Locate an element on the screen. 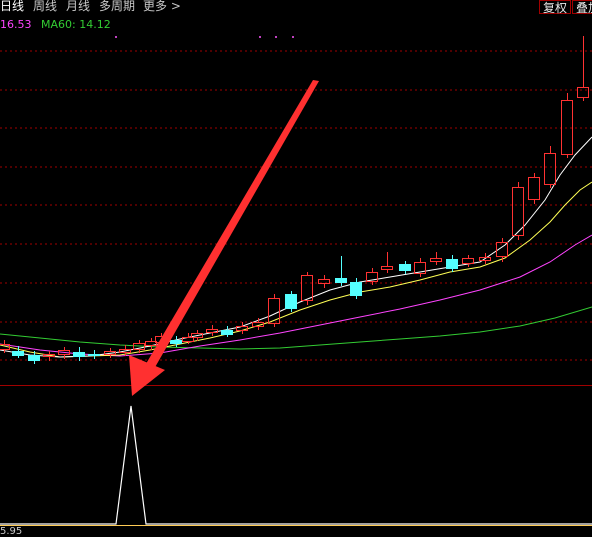 This screenshot has width=592, height=537. marker-dots is located at coordinates (204, 37).